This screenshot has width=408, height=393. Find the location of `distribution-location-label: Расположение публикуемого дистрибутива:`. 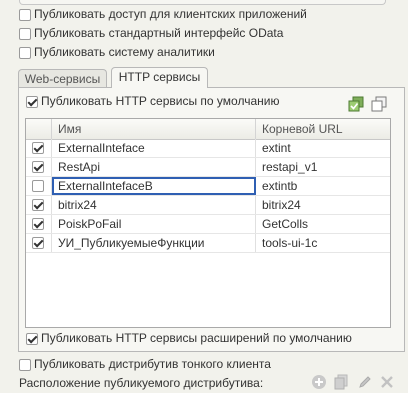

distribution-location-label: Расположение публикуемого дистрибутива: is located at coordinates (141, 383).